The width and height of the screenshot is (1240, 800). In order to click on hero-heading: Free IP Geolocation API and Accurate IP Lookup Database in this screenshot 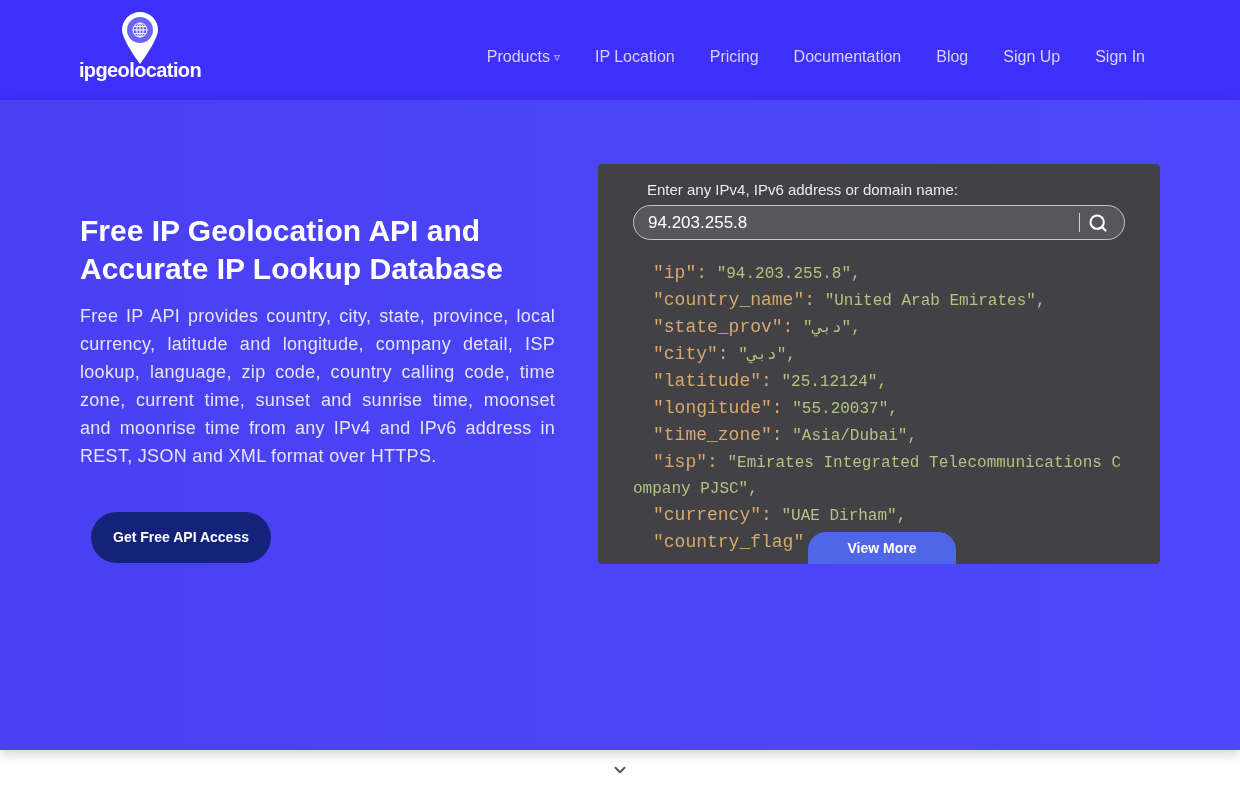, I will do `click(292, 250)`.